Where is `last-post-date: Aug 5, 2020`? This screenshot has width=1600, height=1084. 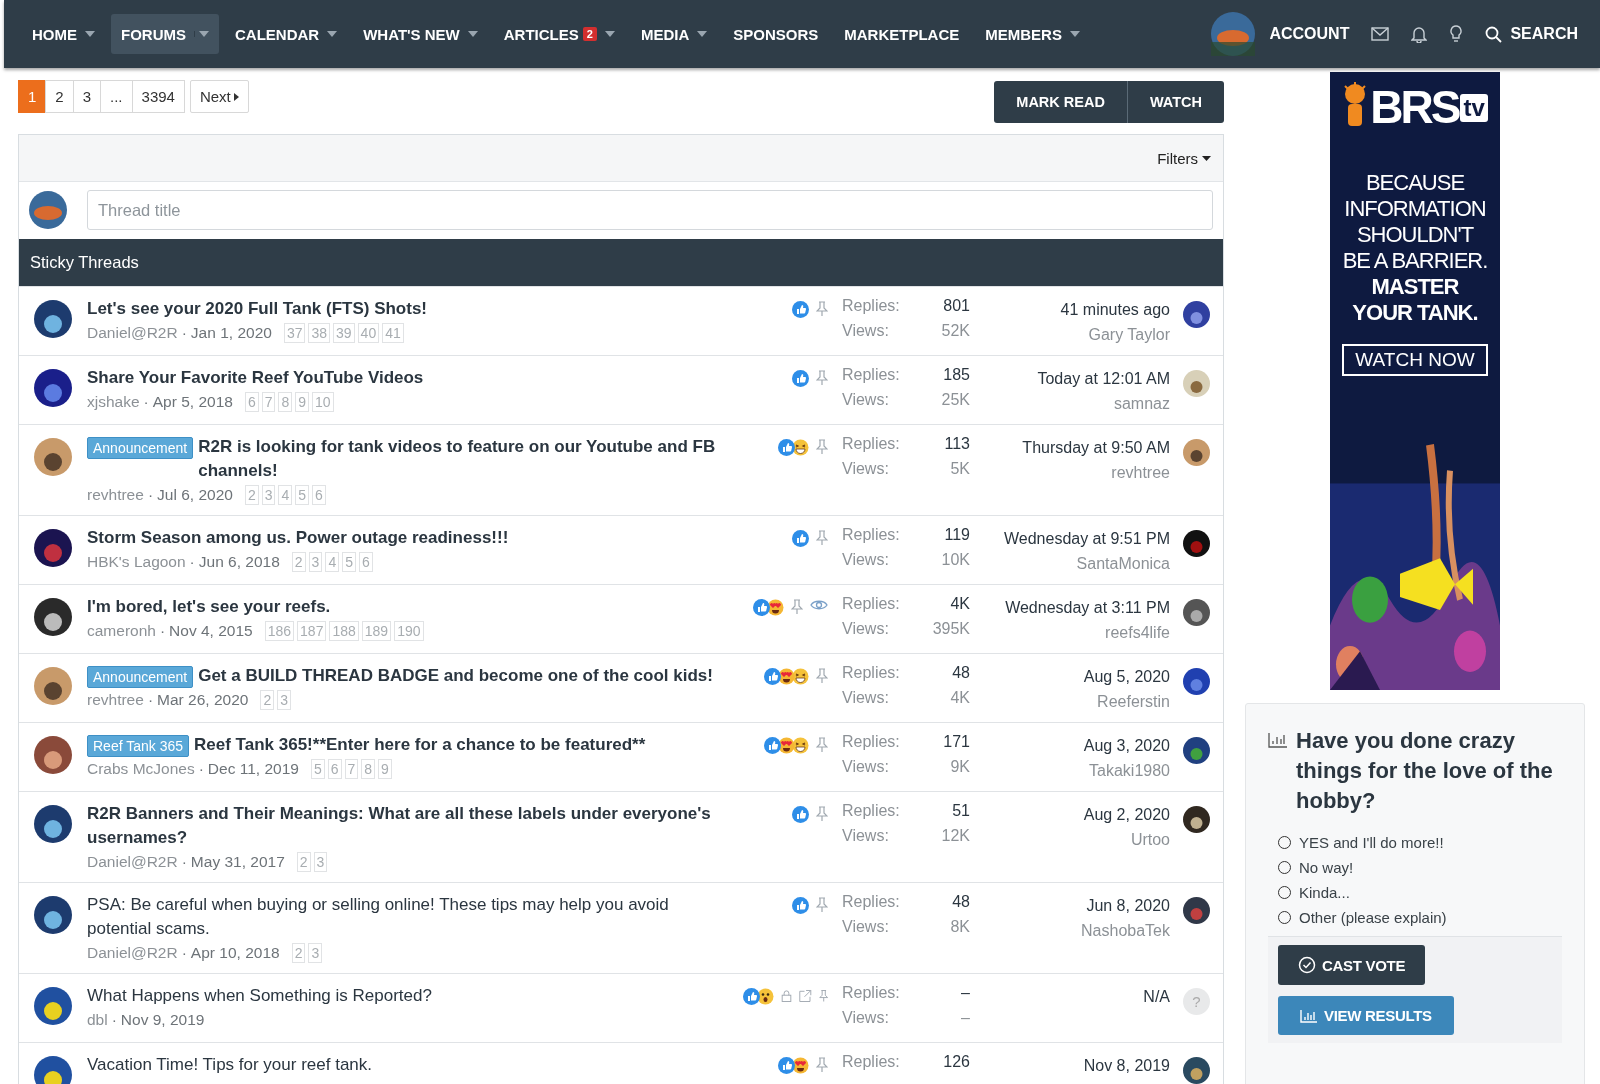 last-post-date: Aug 5, 2020 is located at coordinates (1126, 676).